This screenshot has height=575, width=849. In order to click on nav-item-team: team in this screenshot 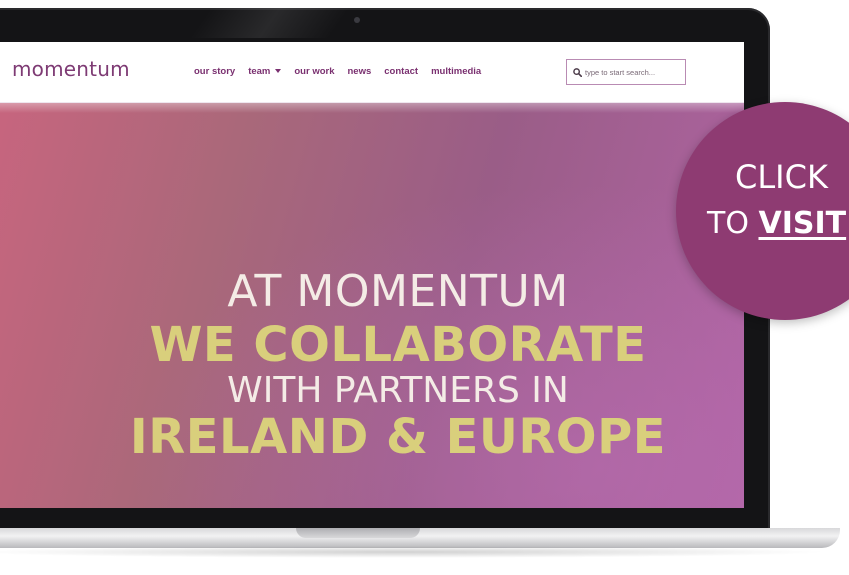, I will do `click(265, 71)`.